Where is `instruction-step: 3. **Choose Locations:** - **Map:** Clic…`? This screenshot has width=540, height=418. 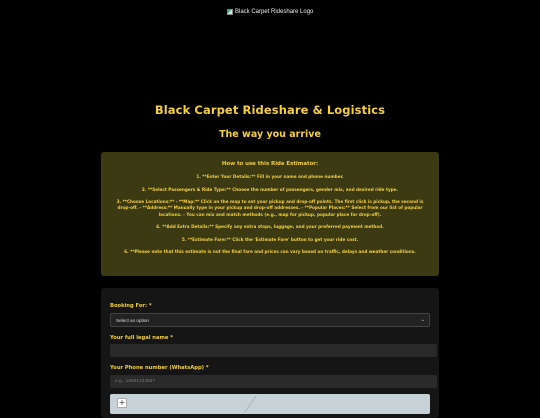
instruction-step: 3. **Choose Locations:** - **Map:** Clic… is located at coordinates (270, 208).